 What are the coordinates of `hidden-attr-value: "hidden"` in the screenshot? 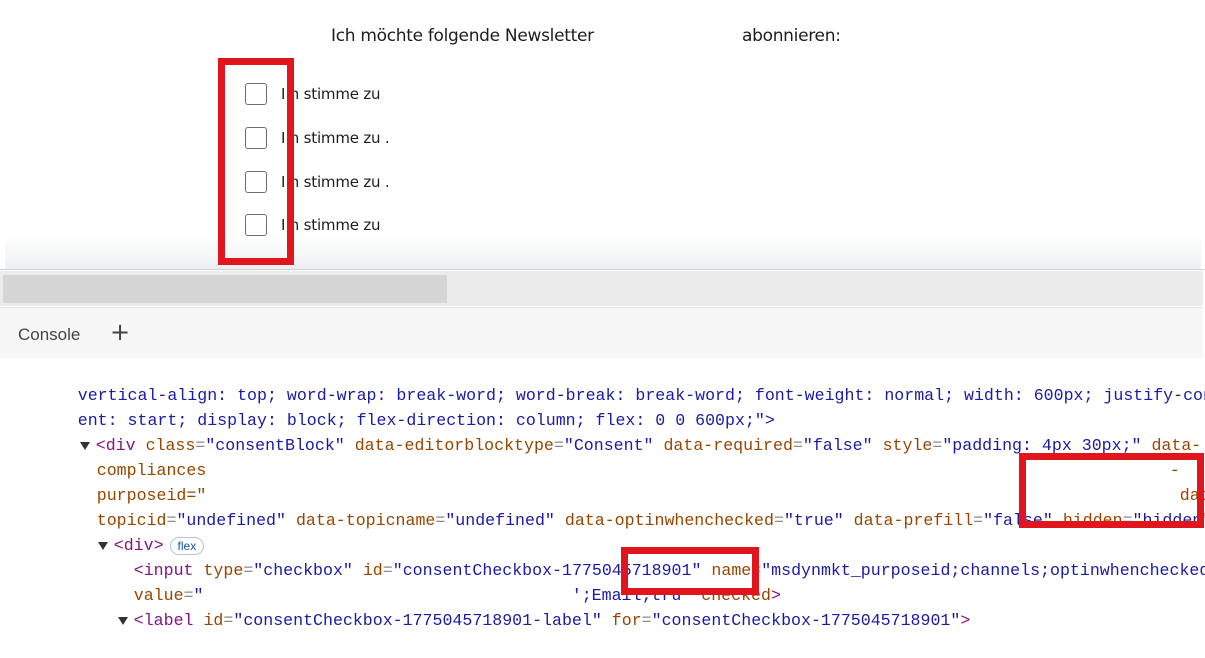 It's located at (1168, 520).